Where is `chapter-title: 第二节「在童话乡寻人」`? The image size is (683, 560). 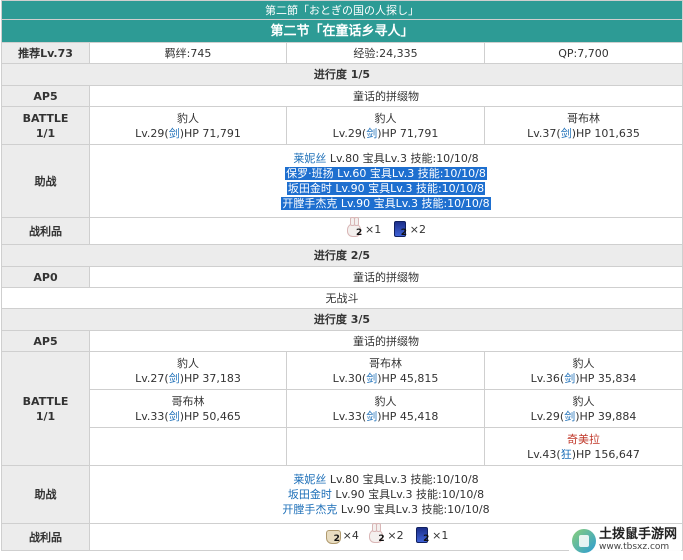
chapter-title: 第二节「在童话乡寻人」 is located at coordinates (342, 31).